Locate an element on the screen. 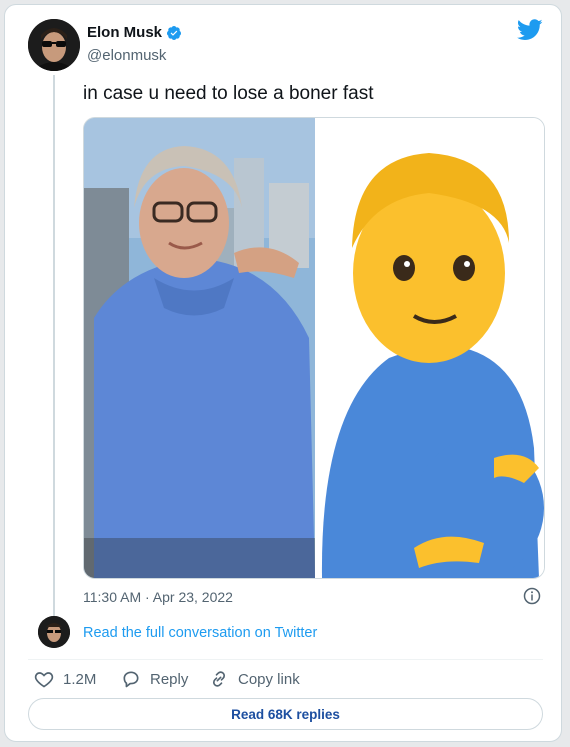 Image resolution: width=570 pixels, height=747 pixels. copy-link-button: Copy link is located at coordinates (254, 679).